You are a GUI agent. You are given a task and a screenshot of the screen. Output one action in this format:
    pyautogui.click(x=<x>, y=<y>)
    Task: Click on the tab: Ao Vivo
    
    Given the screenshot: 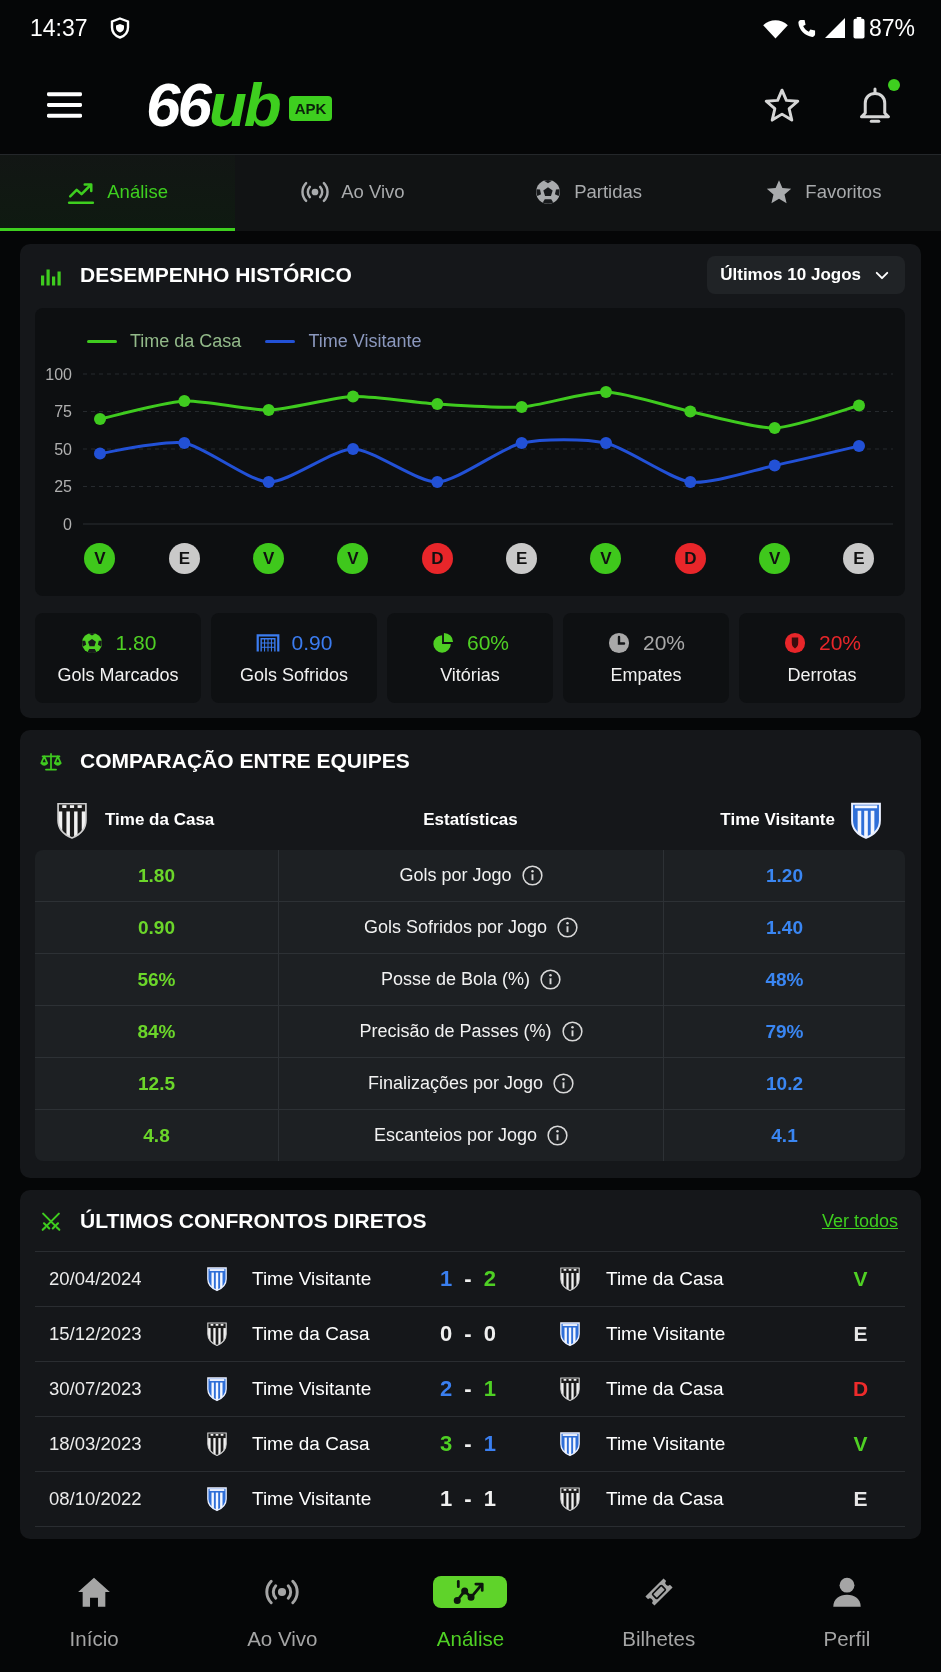 What is the action you would take?
    pyautogui.click(x=353, y=193)
    